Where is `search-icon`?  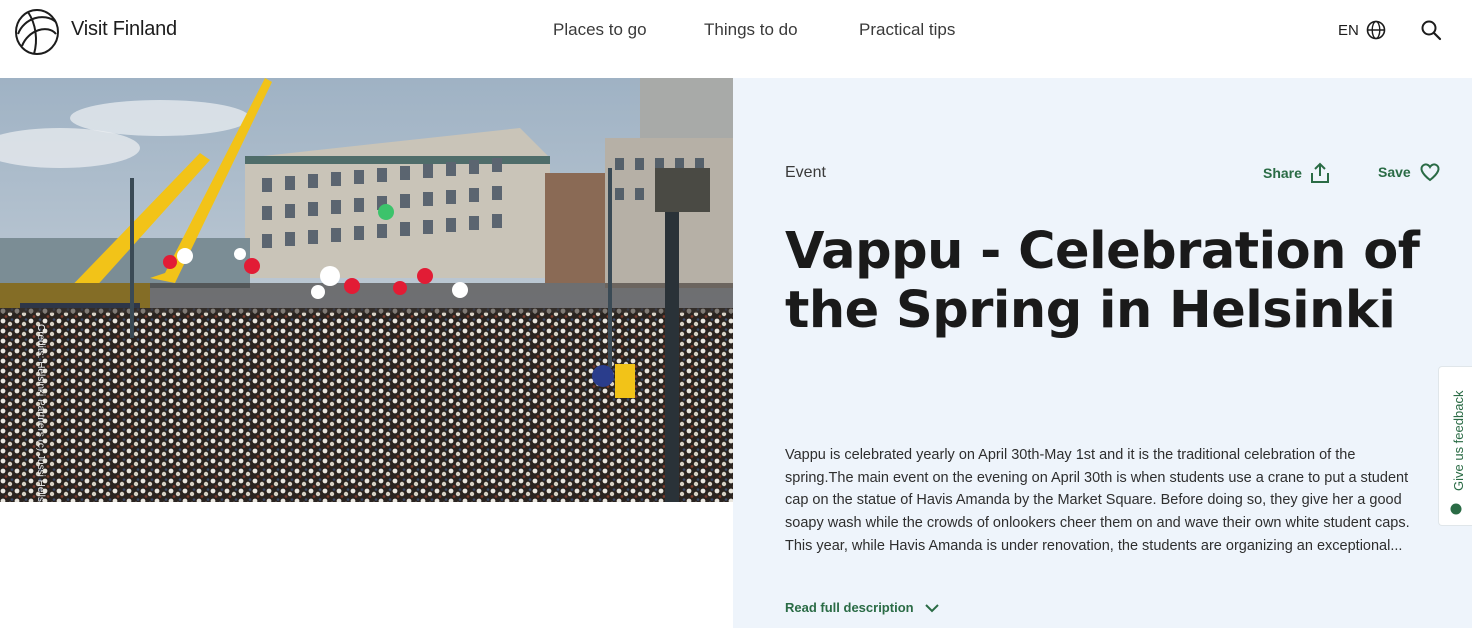
search-icon is located at coordinates (1431, 30).